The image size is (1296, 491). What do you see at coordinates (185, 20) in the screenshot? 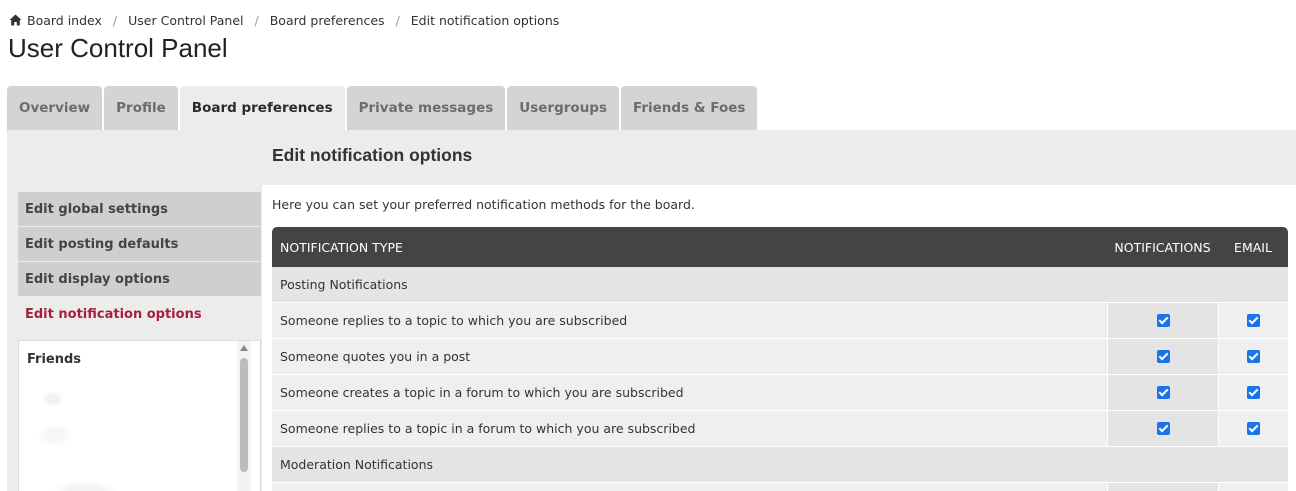
I see `breadcrumb-user-control-panel: User Control Panel` at bounding box center [185, 20].